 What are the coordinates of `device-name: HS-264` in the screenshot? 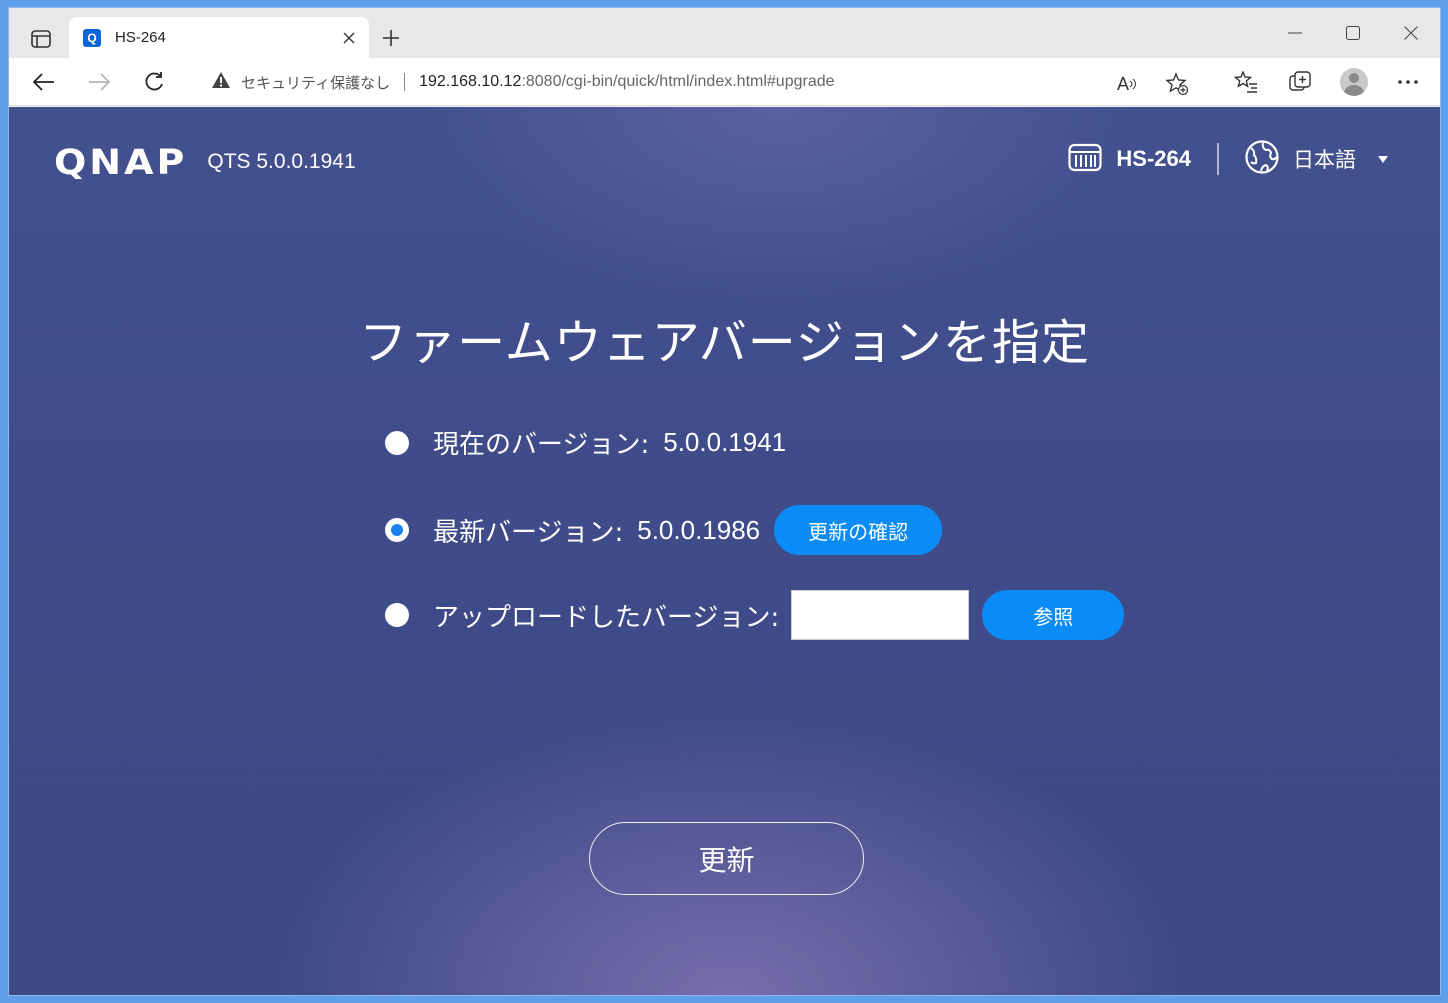 It's located at (1153, 158).